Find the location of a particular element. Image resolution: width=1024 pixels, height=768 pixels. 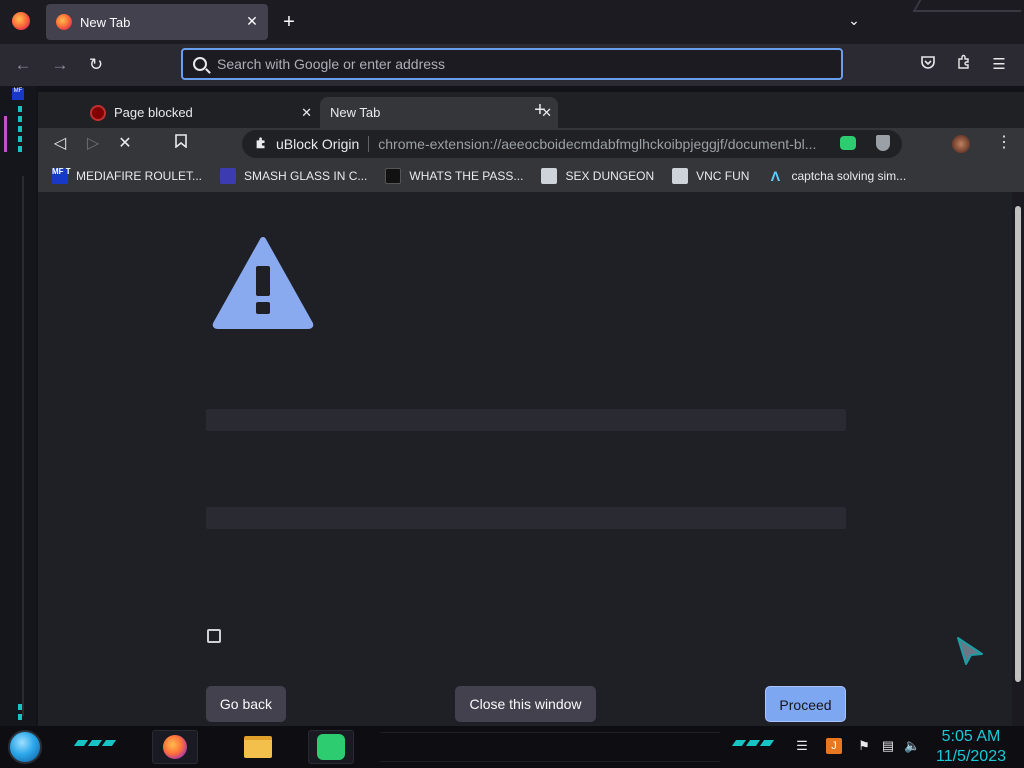

address-input is located at coordinates (517, 64).